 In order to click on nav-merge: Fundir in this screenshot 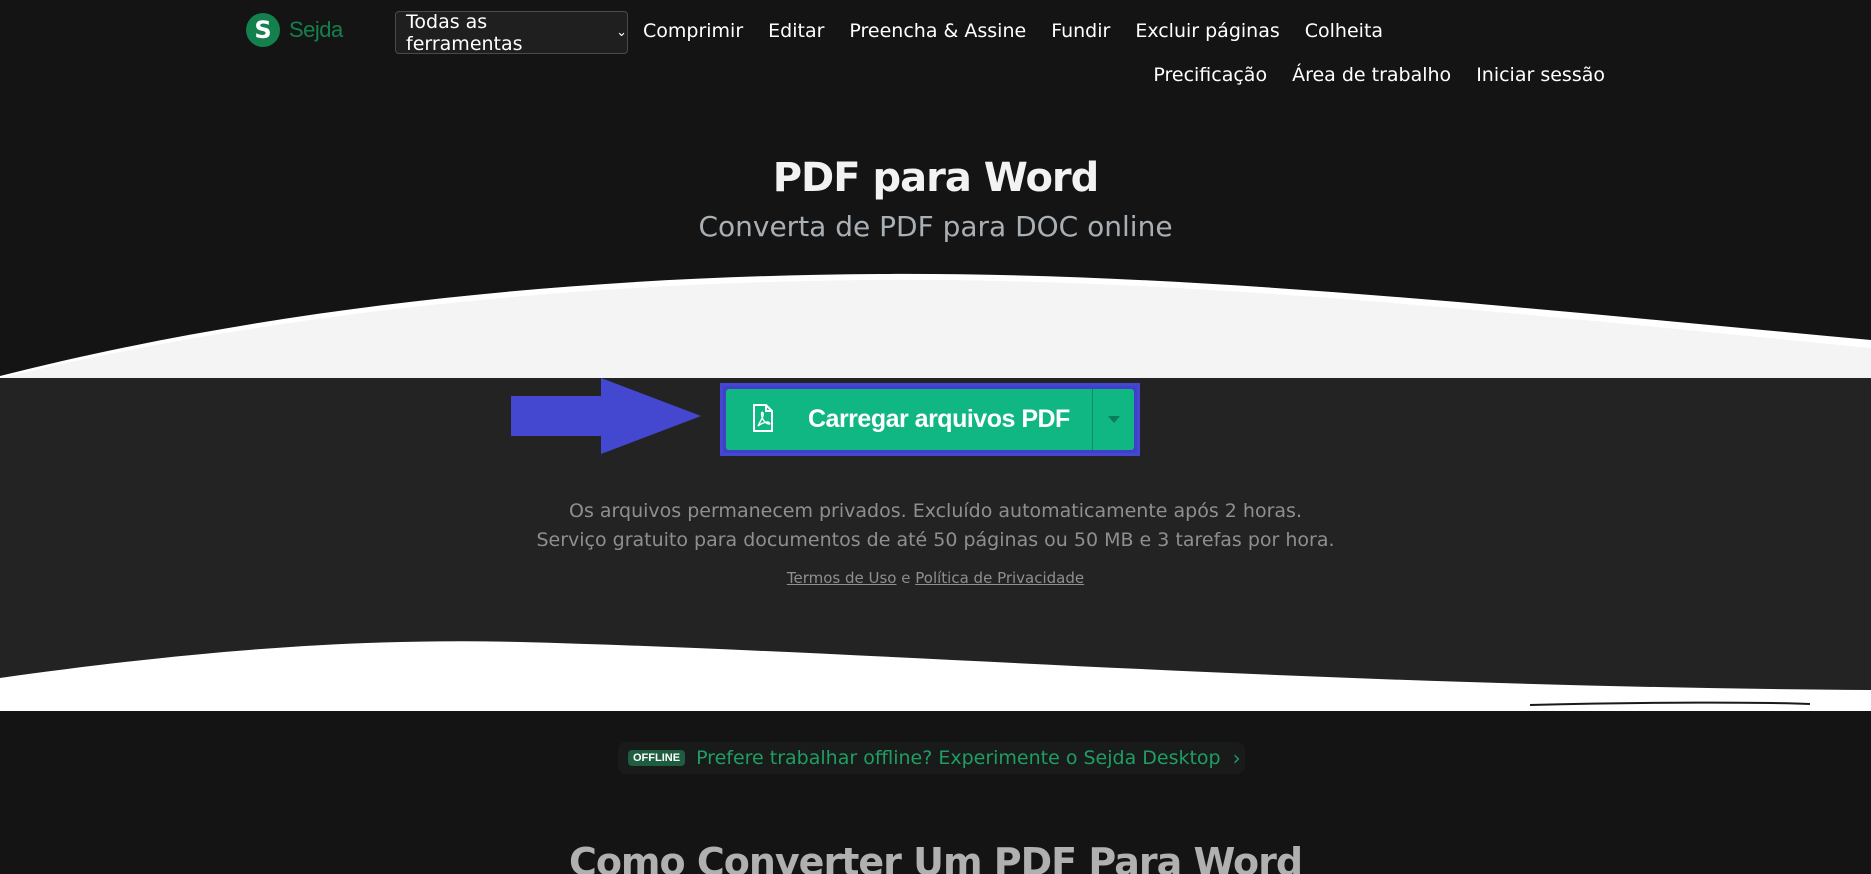, I will do `click(1080, 31)`.